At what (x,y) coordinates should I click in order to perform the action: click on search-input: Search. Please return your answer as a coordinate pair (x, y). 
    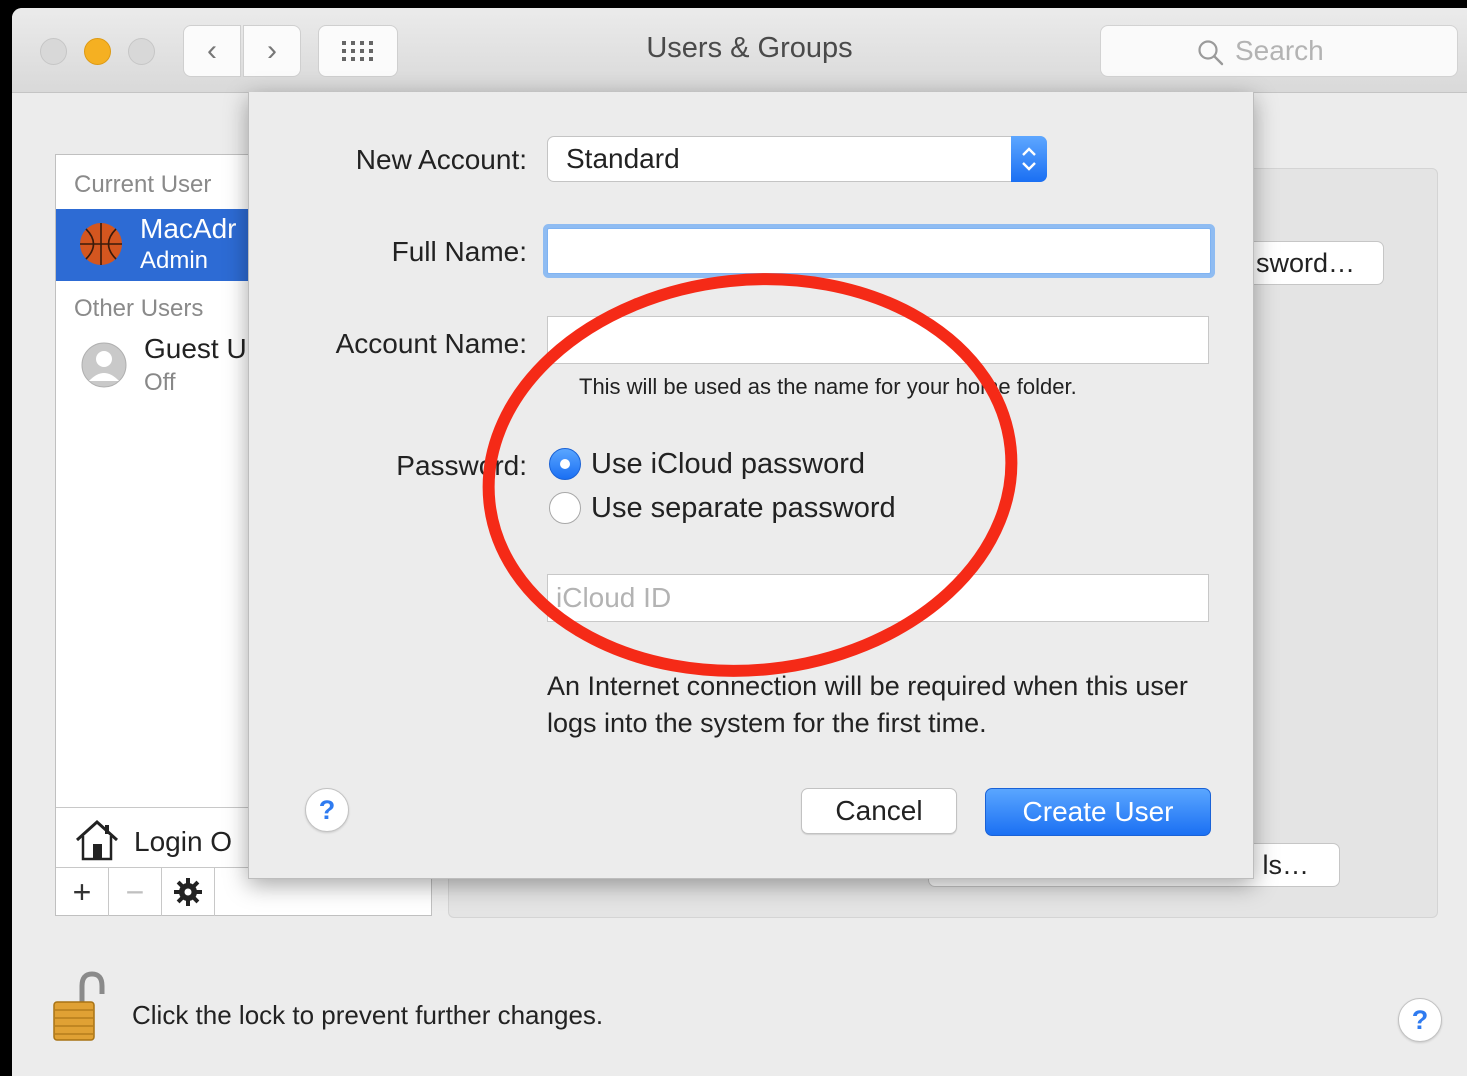
    Looking at the image, I should click on (1279, 51).